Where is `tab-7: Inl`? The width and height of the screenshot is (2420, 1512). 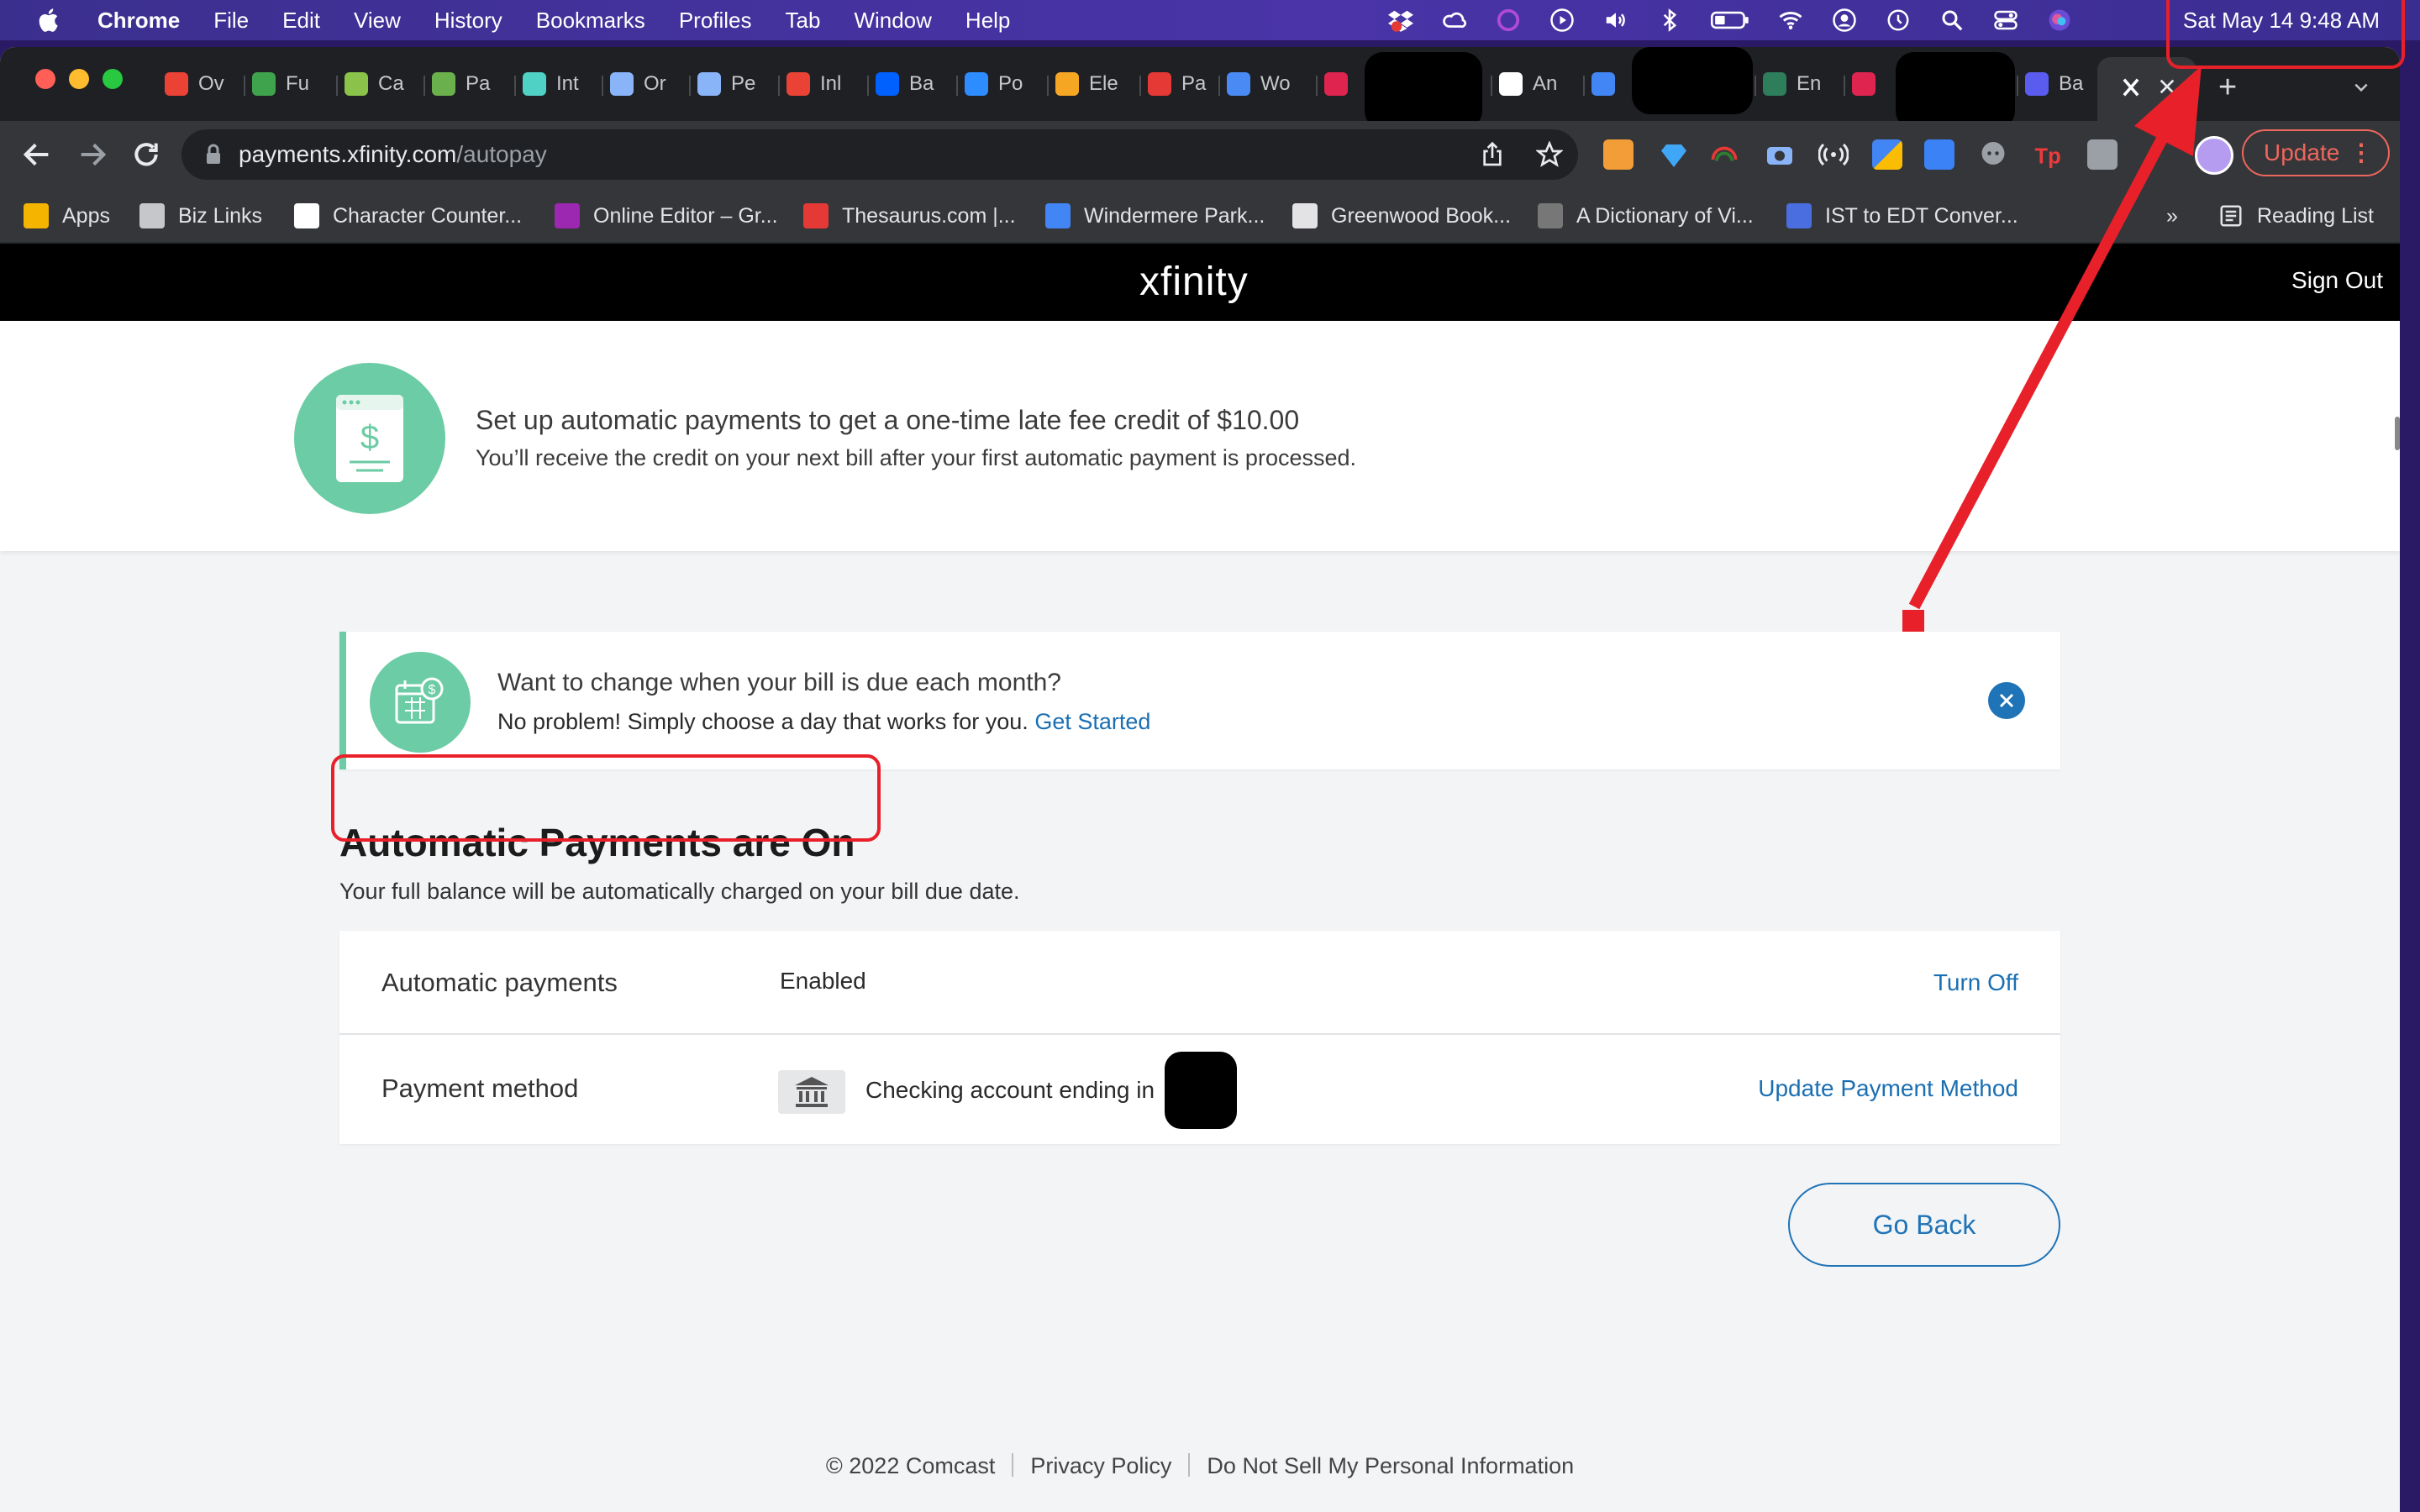 tab-7: Inl is located at coordinates (825, 84).